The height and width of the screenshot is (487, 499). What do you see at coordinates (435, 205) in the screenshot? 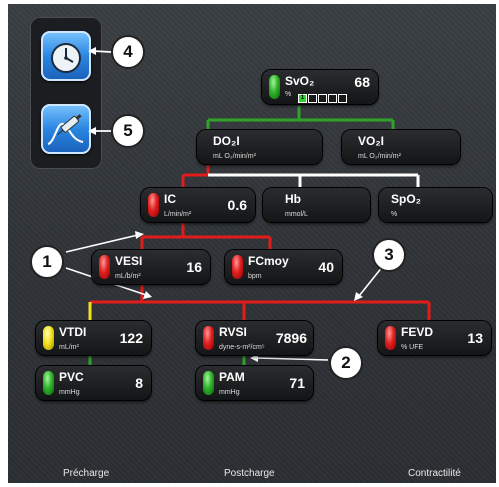
I see `spo2-tile: SpO₂ %` at bounding box center [435, 205].